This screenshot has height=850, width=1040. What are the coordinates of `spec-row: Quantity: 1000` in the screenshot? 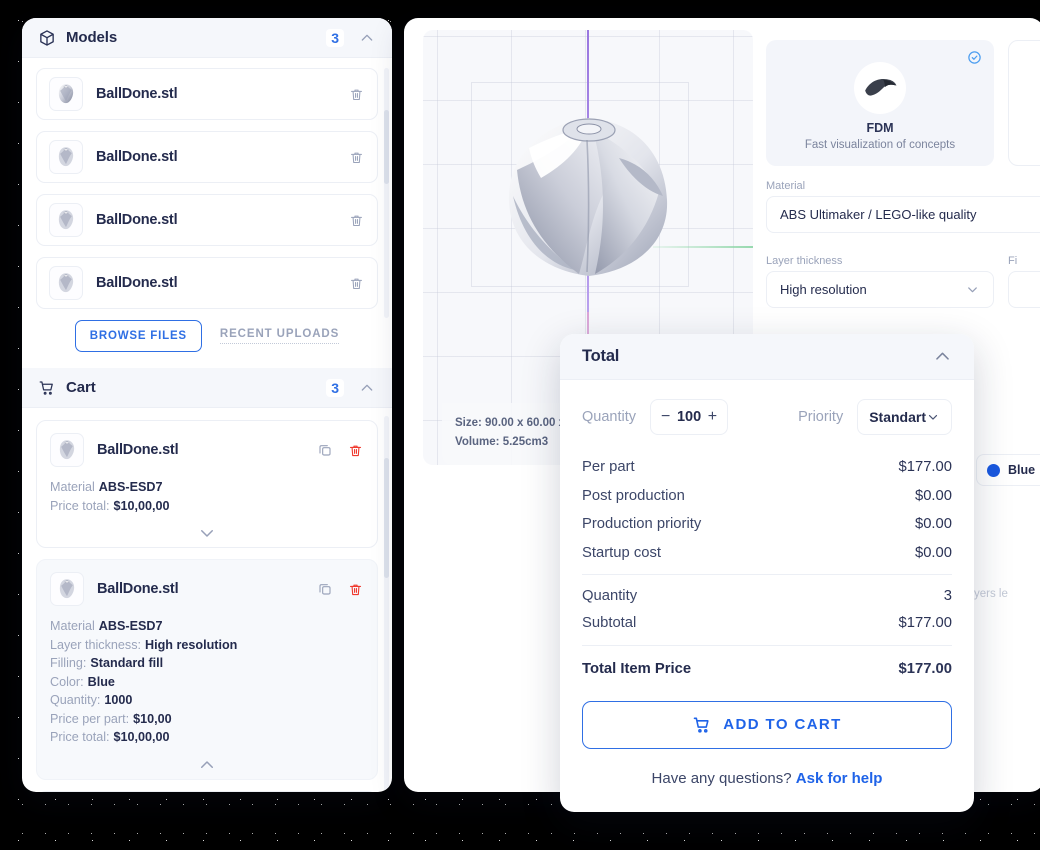 It's located at (207, 700).